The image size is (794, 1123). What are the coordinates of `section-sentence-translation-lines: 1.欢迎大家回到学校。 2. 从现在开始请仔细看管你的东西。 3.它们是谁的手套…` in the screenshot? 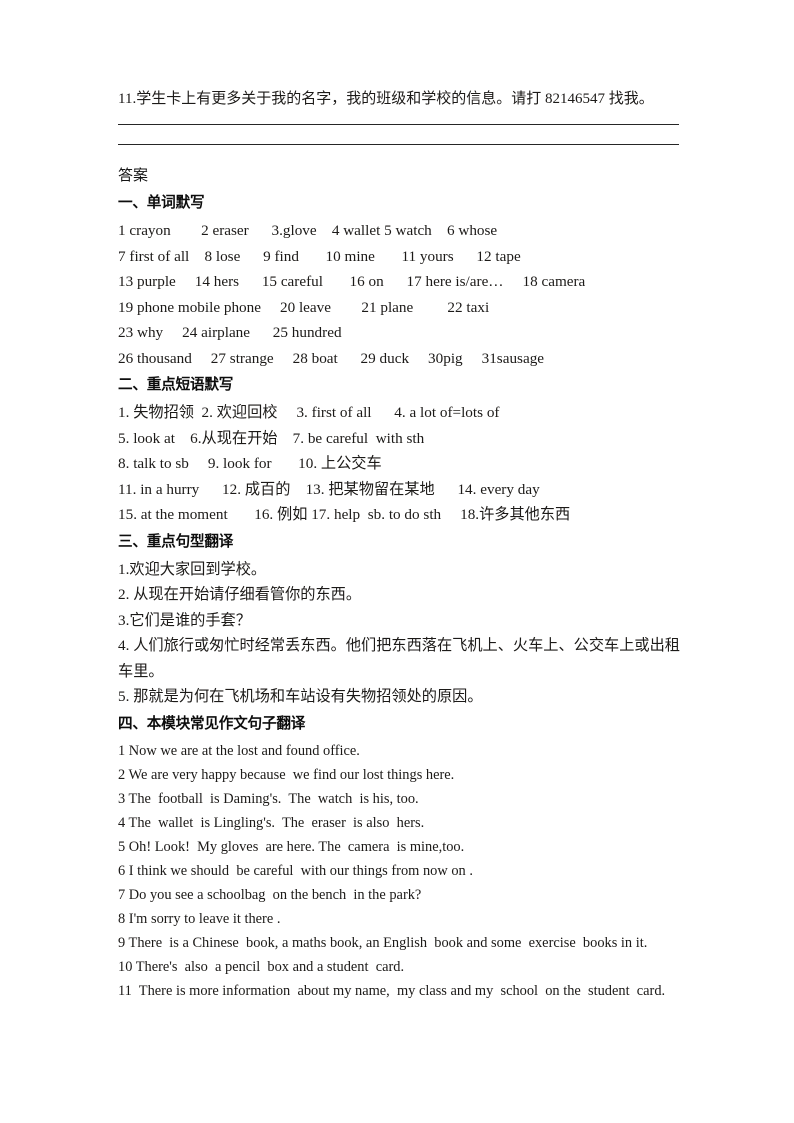 It's located at (399, 633).